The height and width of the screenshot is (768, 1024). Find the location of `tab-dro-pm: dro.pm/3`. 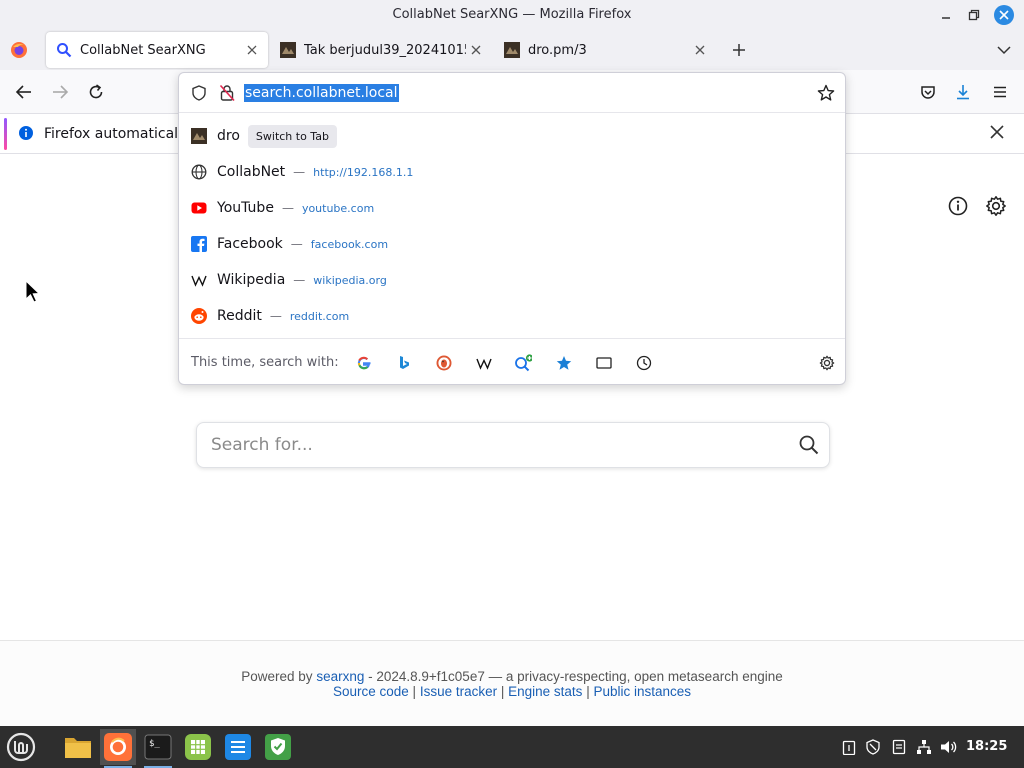

tab-dro-pm: dro.pm/3 is located at coordinates (605, 50).